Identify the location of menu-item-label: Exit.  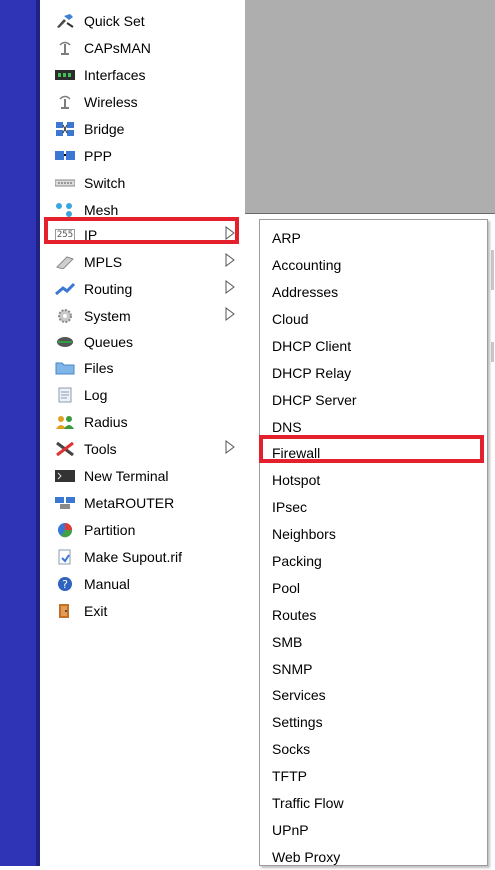
(96, 611).